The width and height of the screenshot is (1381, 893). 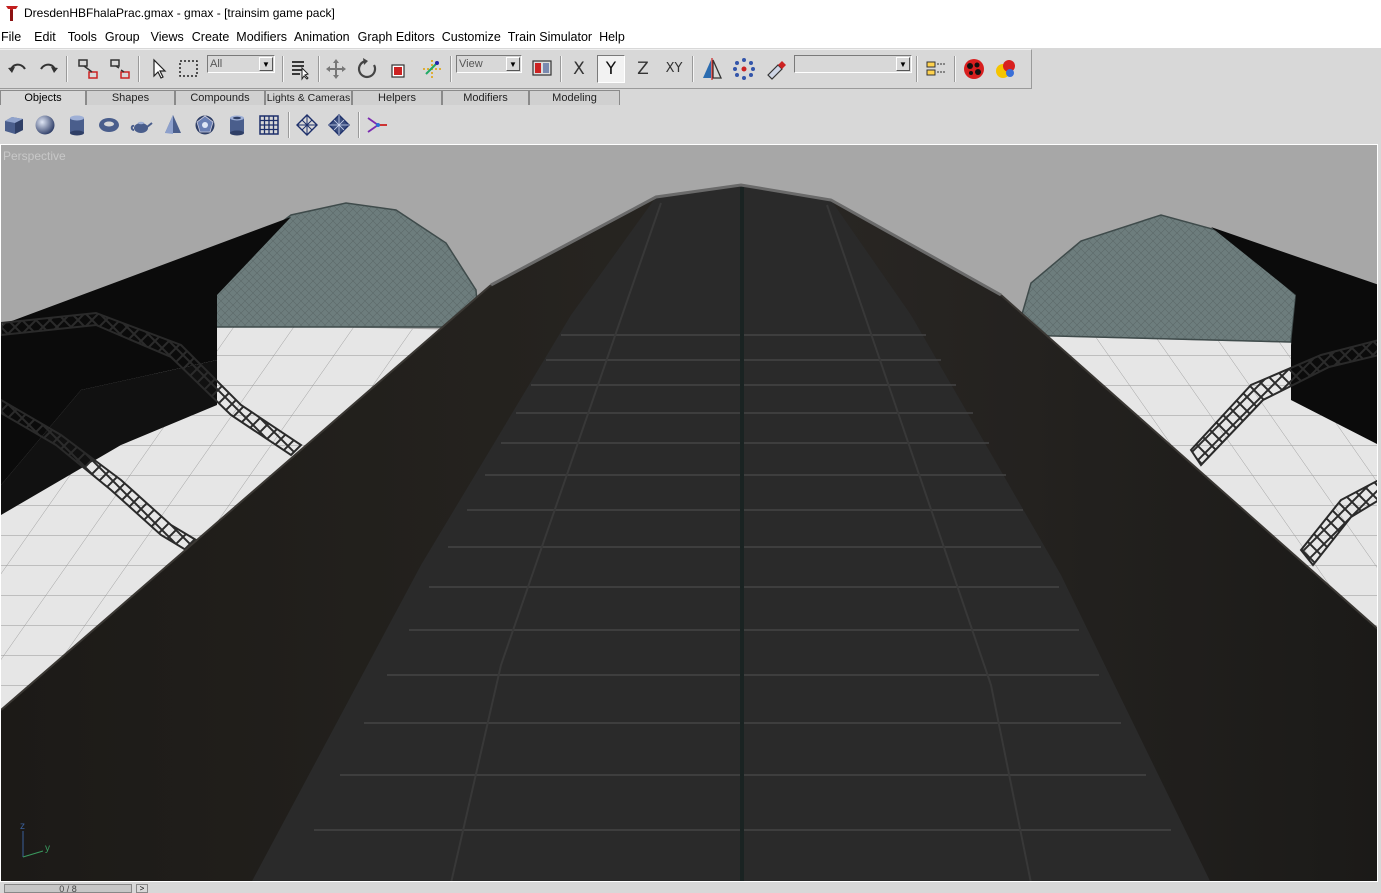 I want to click on material-editor-icon, so click(x=974, y=69).